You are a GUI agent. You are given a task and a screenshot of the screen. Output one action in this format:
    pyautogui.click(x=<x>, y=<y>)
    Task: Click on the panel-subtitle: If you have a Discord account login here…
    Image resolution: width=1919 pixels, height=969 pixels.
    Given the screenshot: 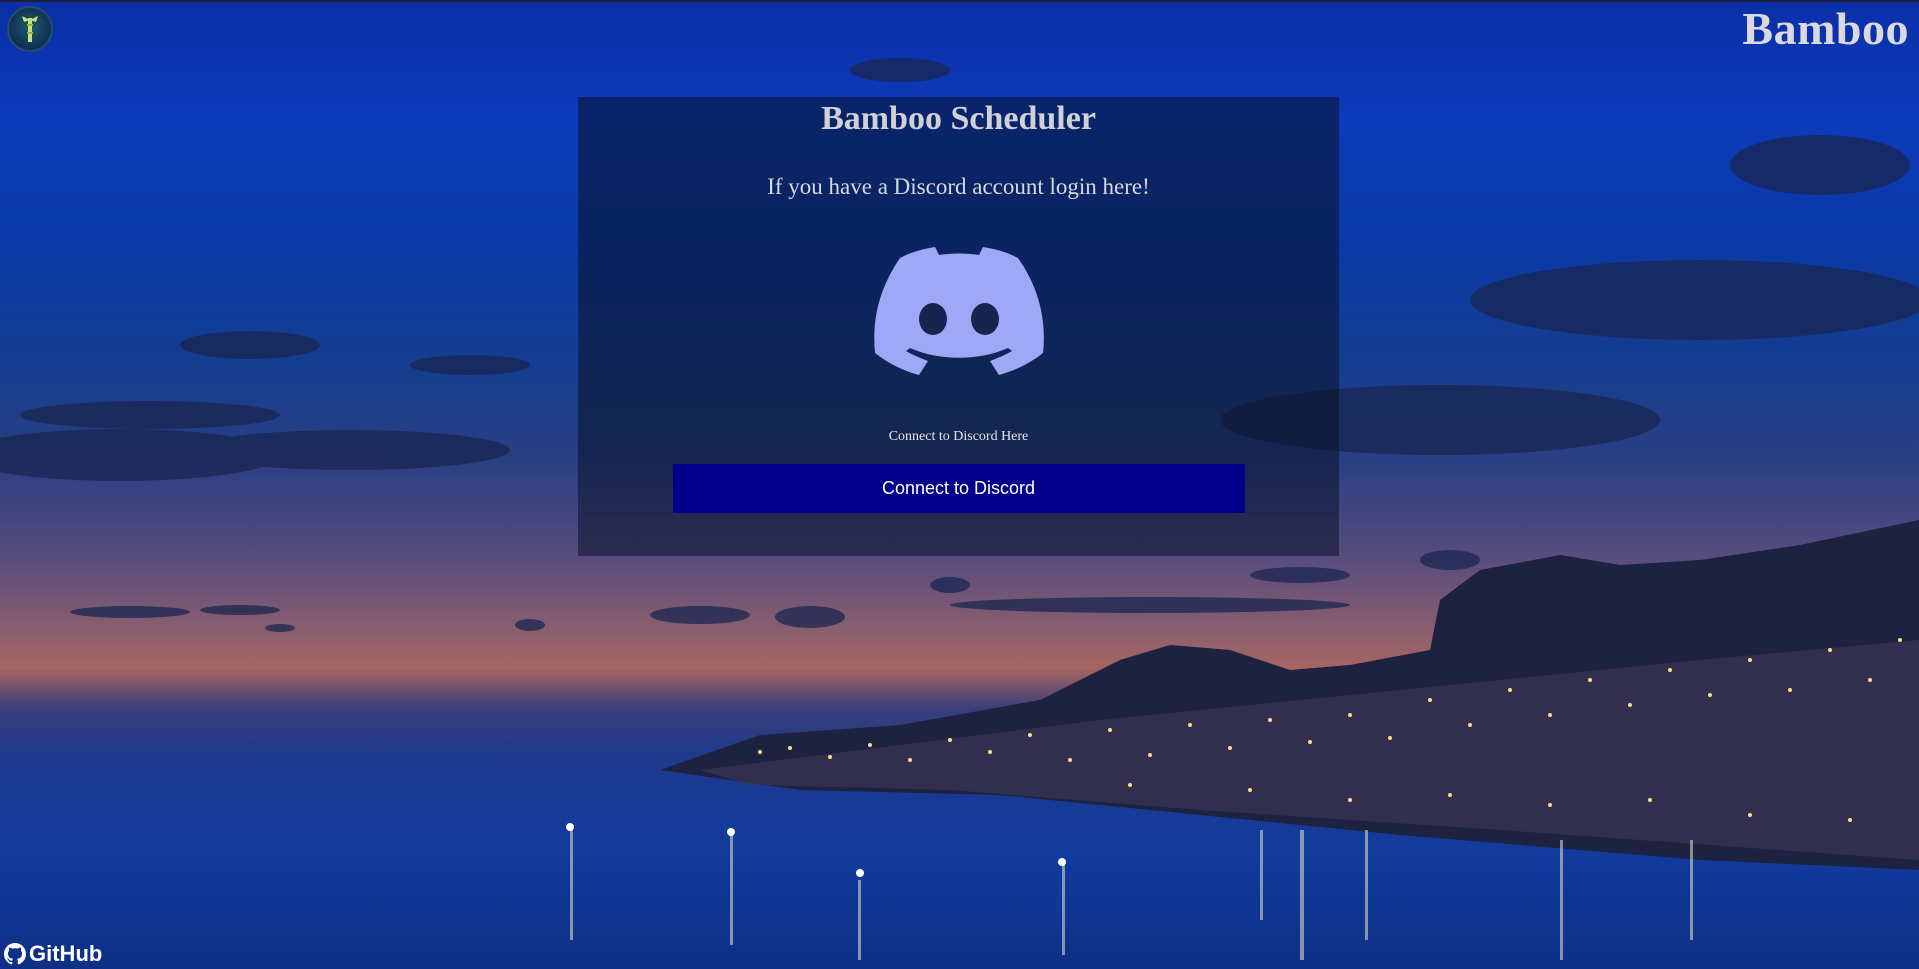 What is the action you would take?
    pyautogui.click(x=958, y=186)
    